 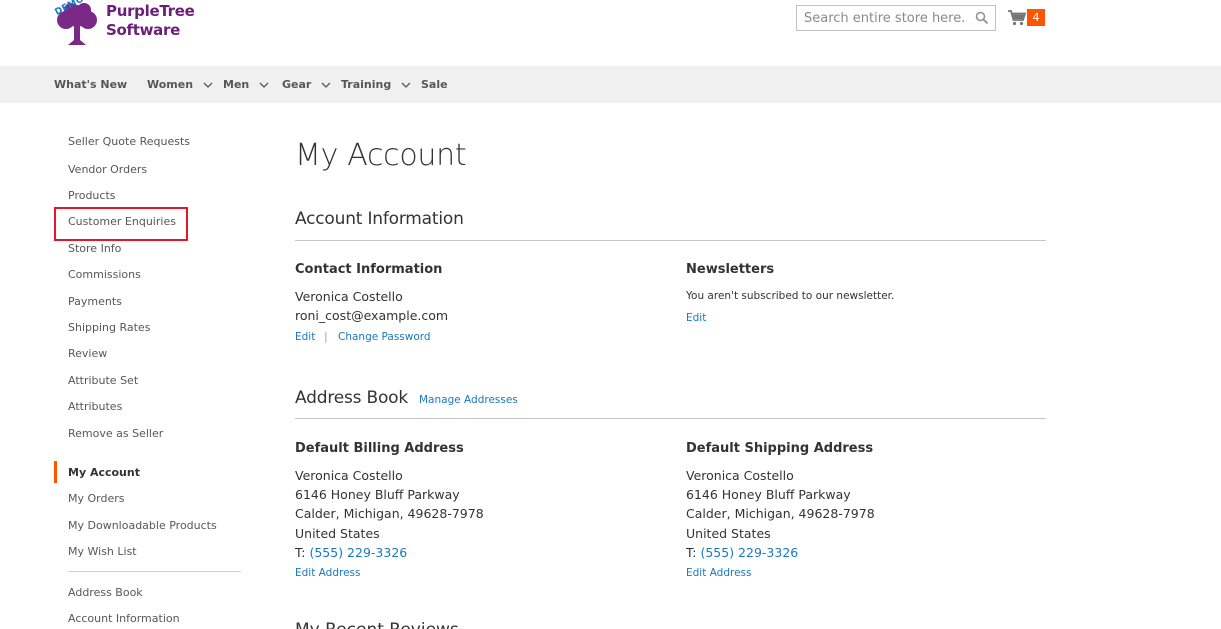 What do you see at coordinates (790, 296) in the screenshot?
I see `newsletter-status: You aren't subscribed to our newsletter.` at bounding box center [790, 296].